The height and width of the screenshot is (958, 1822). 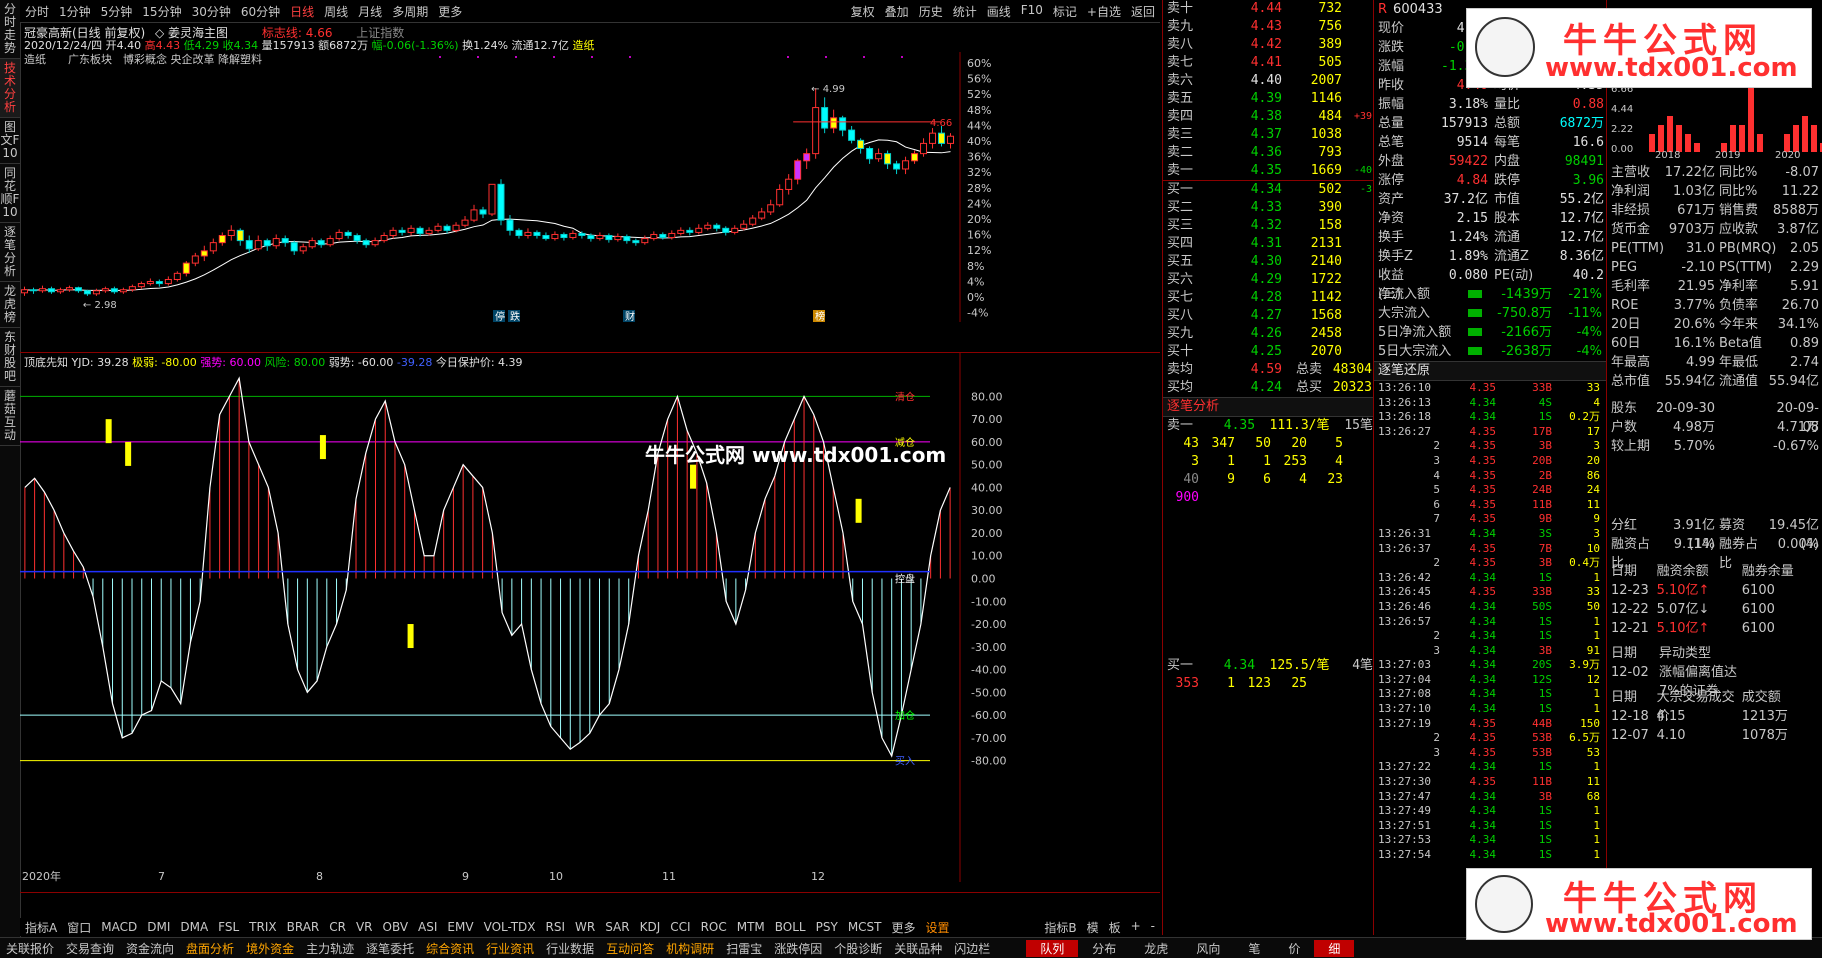 I want to click on toolbar-action-4: 画线, so click(x=999, y=11).